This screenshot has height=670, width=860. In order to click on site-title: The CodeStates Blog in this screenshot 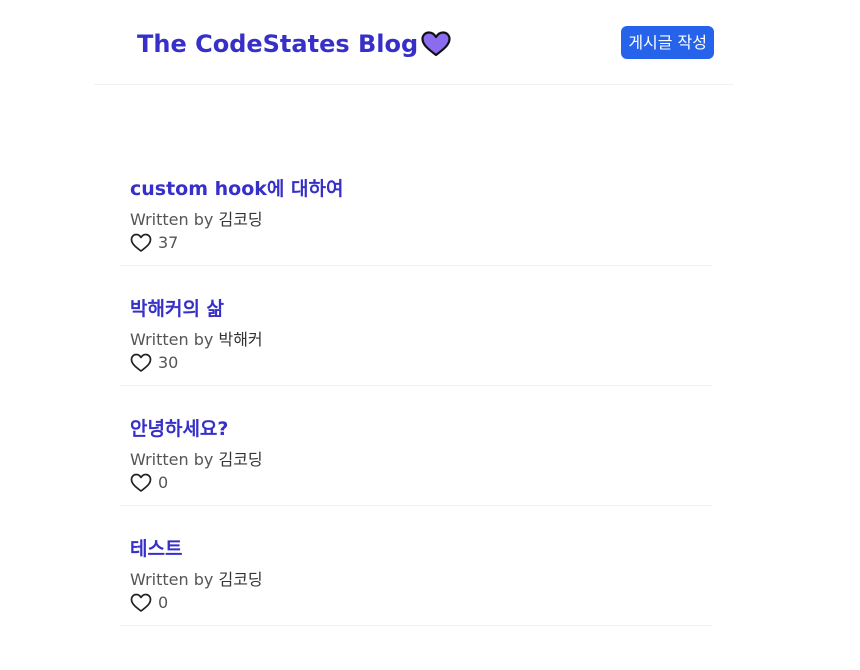, I will do `click(277, 44)`.